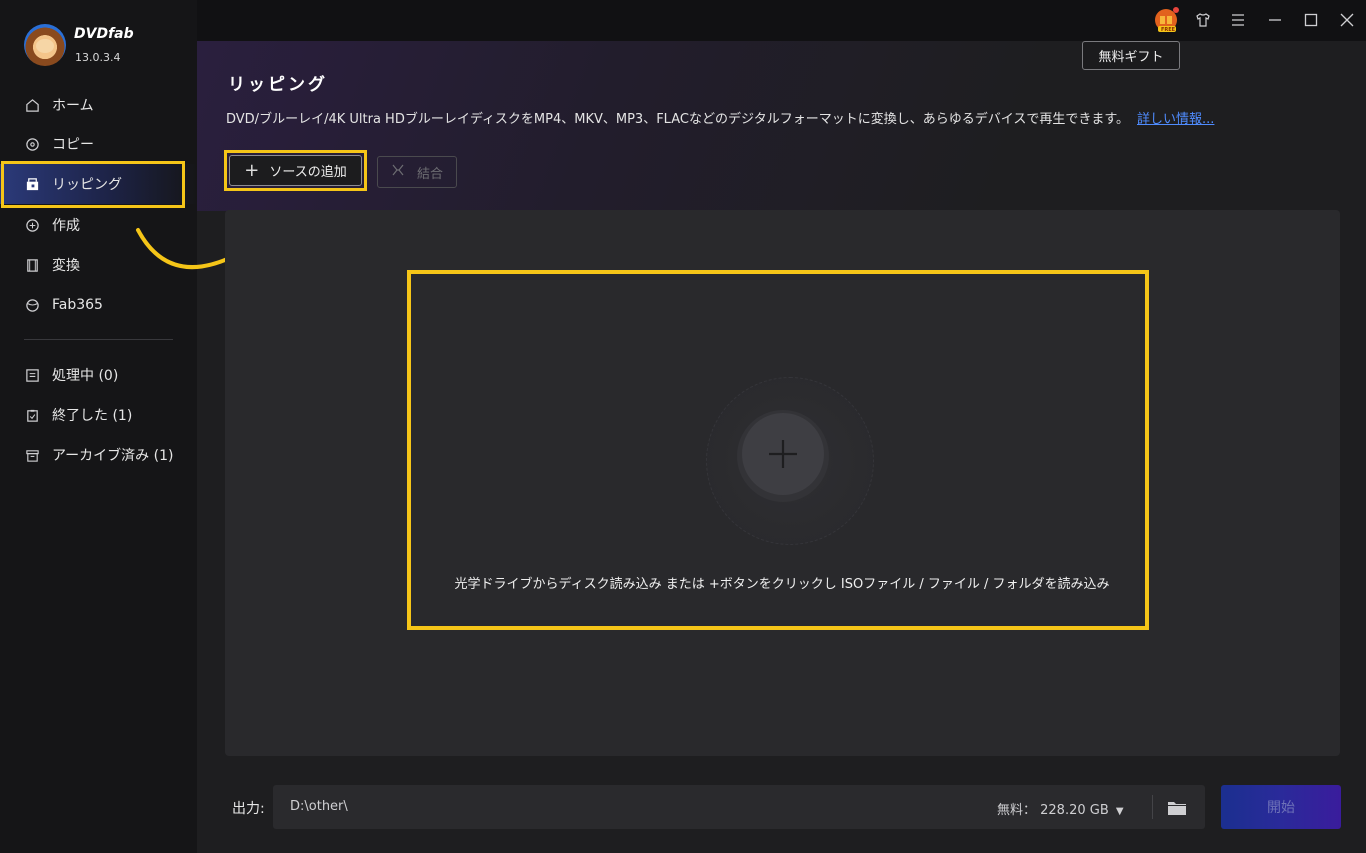 Image resolution: width=1366 pixels, height=853 pixels. What do you see at coordinates (429, 174) in the screenshot?
I see `merge-label: 結合` at bounding box center [429, 174].